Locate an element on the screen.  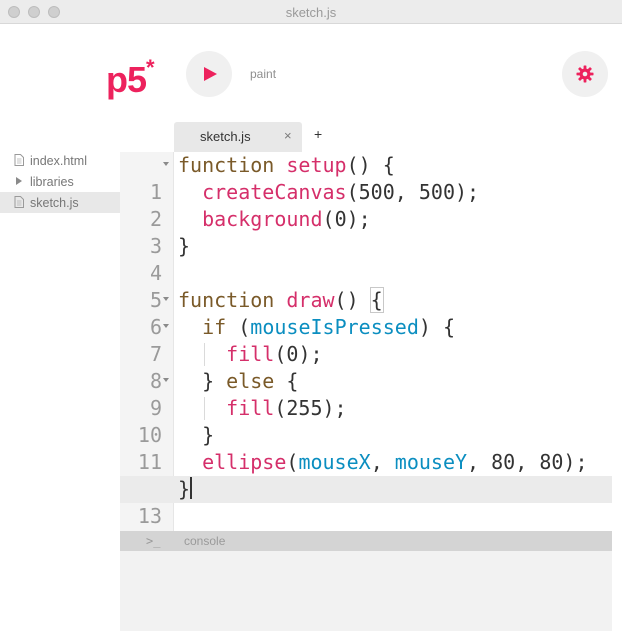
play-button is located at coordinates (209, 74).